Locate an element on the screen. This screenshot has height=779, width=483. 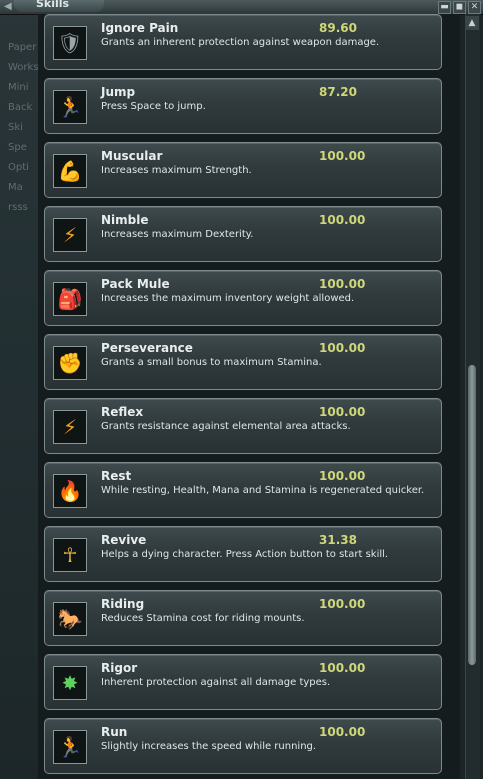
skill-name: Jump is located at coordinates (118, 92).